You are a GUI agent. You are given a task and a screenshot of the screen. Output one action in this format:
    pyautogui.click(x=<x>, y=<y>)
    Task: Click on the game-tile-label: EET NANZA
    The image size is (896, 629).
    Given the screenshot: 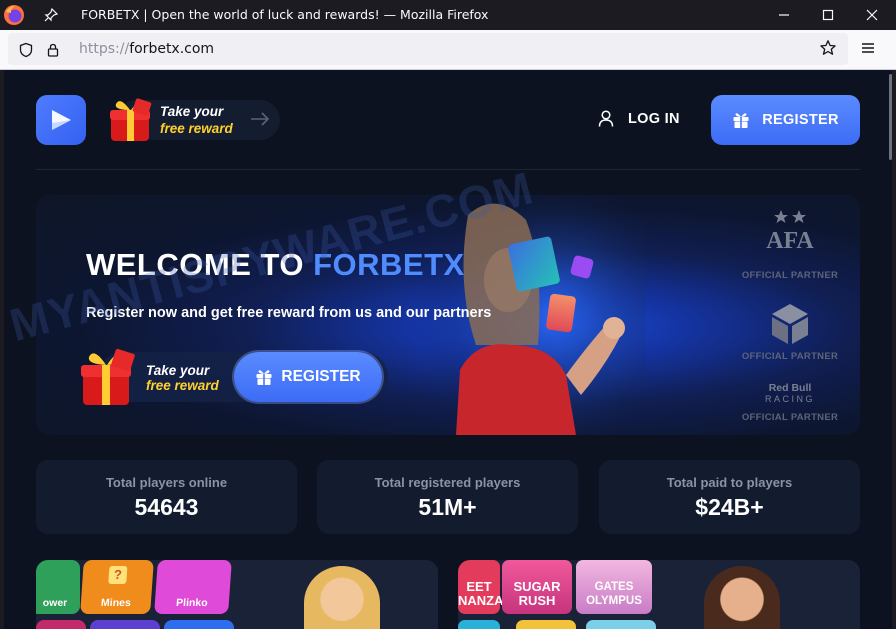 What is the action you would take?
    pyautogui.click(x=481, y=593)
    